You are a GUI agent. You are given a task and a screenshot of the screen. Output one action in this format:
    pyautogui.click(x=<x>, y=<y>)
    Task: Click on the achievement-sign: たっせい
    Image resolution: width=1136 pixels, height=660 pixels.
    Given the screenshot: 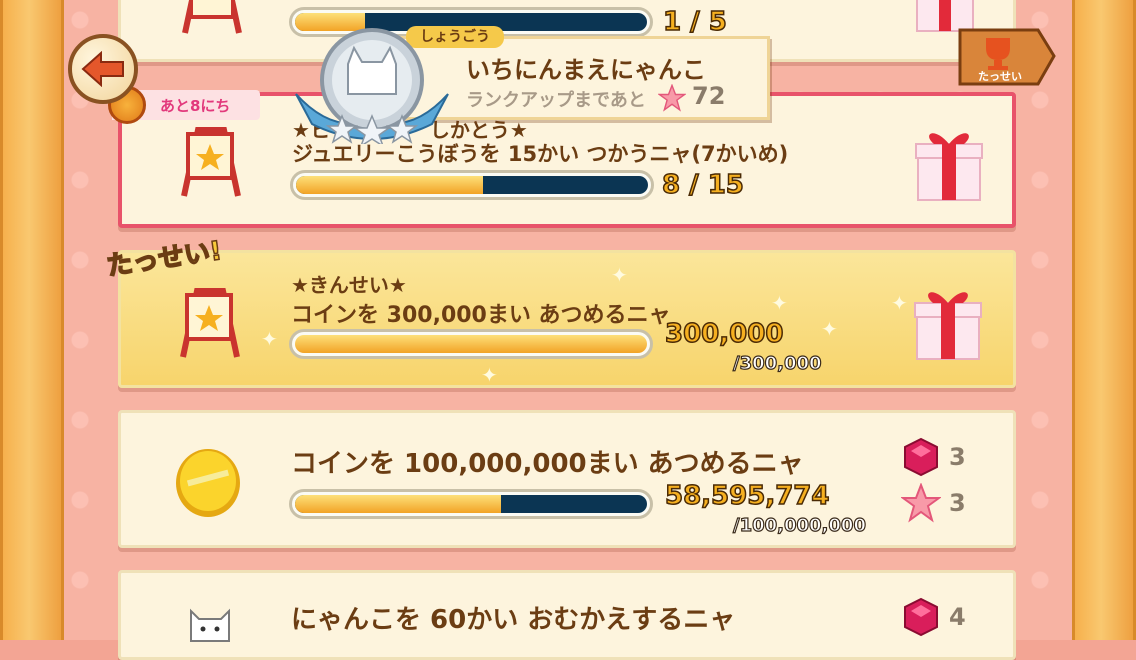 What is the action you would take?
    pyautogui.click(x=1007, y=57)
    